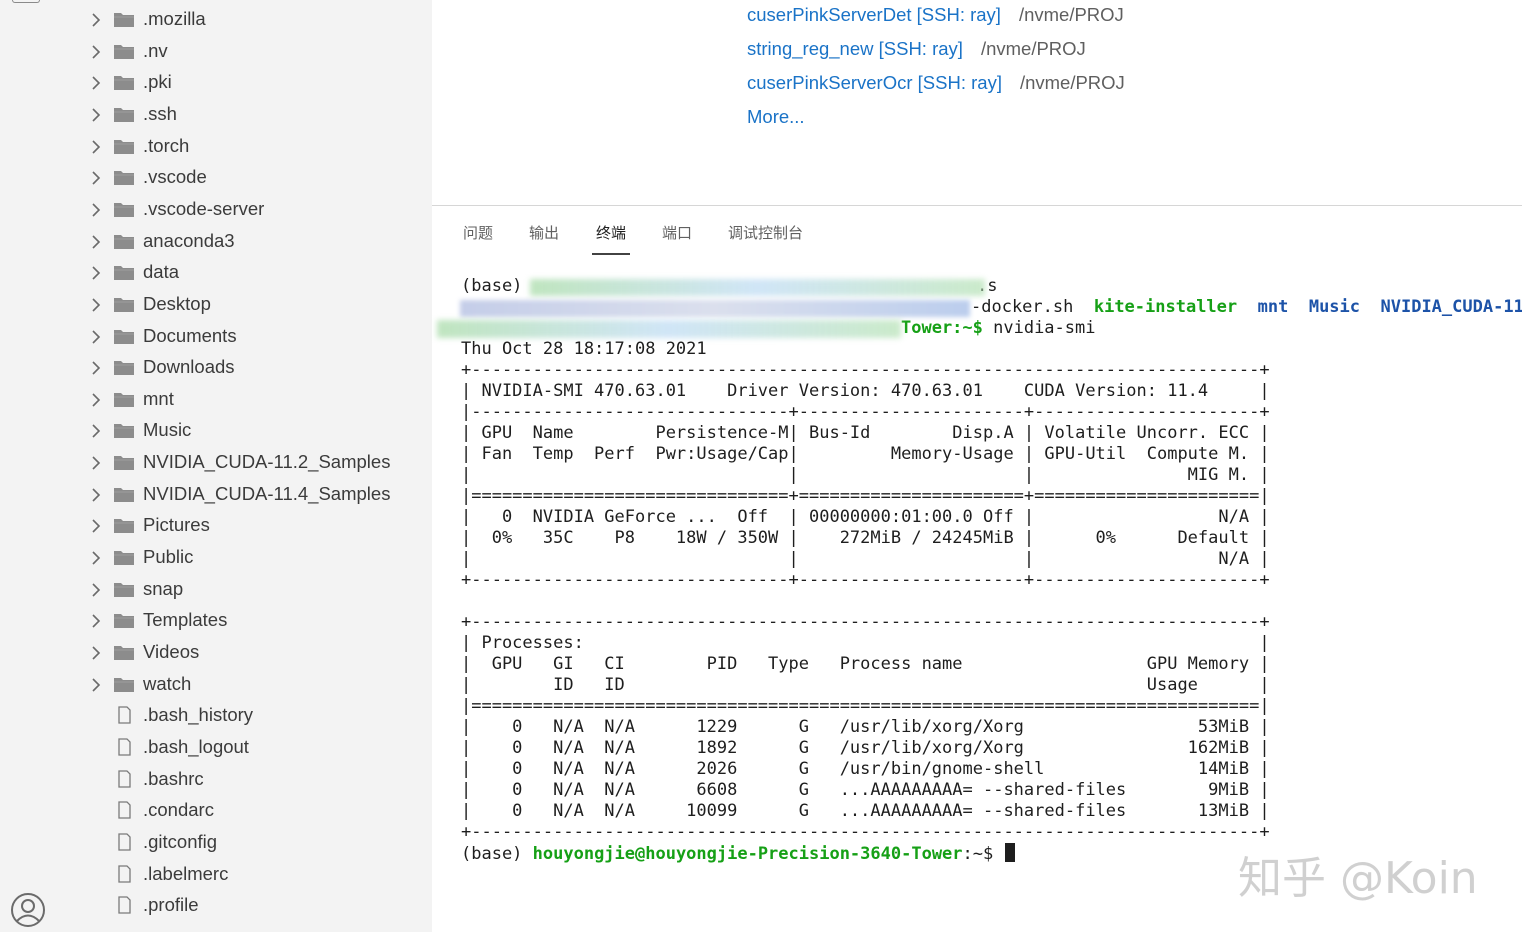 The image size is (1522, 932). Describe the element at coordinates (26, 1) in the screenshot. I see `explorer-icon` at that location.